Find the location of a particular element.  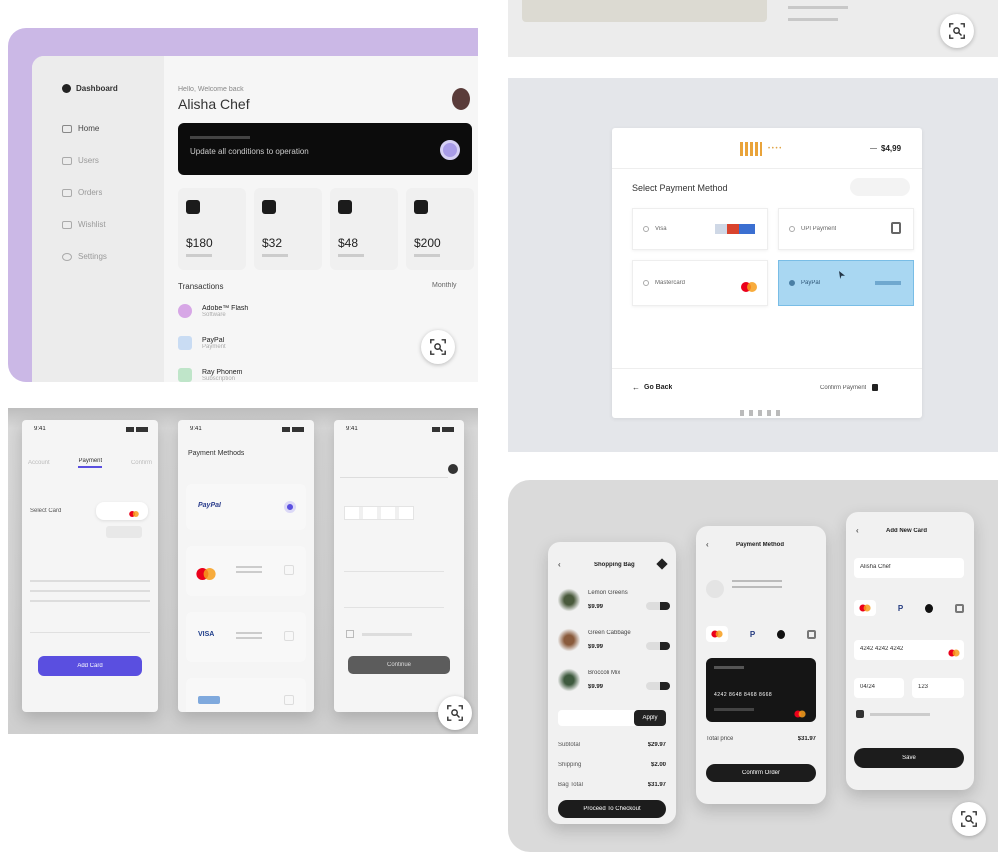

stat-card: $180 is located at coordinates (212, 229).